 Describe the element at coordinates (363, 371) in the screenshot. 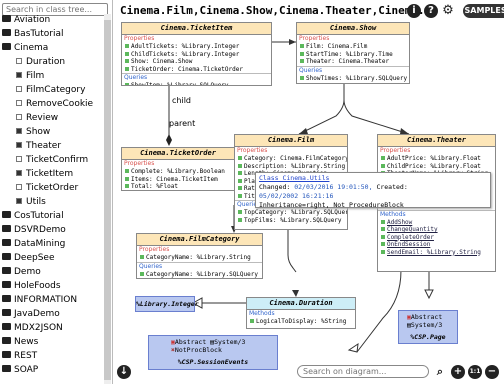

I see `diagram-search-input` at that location.